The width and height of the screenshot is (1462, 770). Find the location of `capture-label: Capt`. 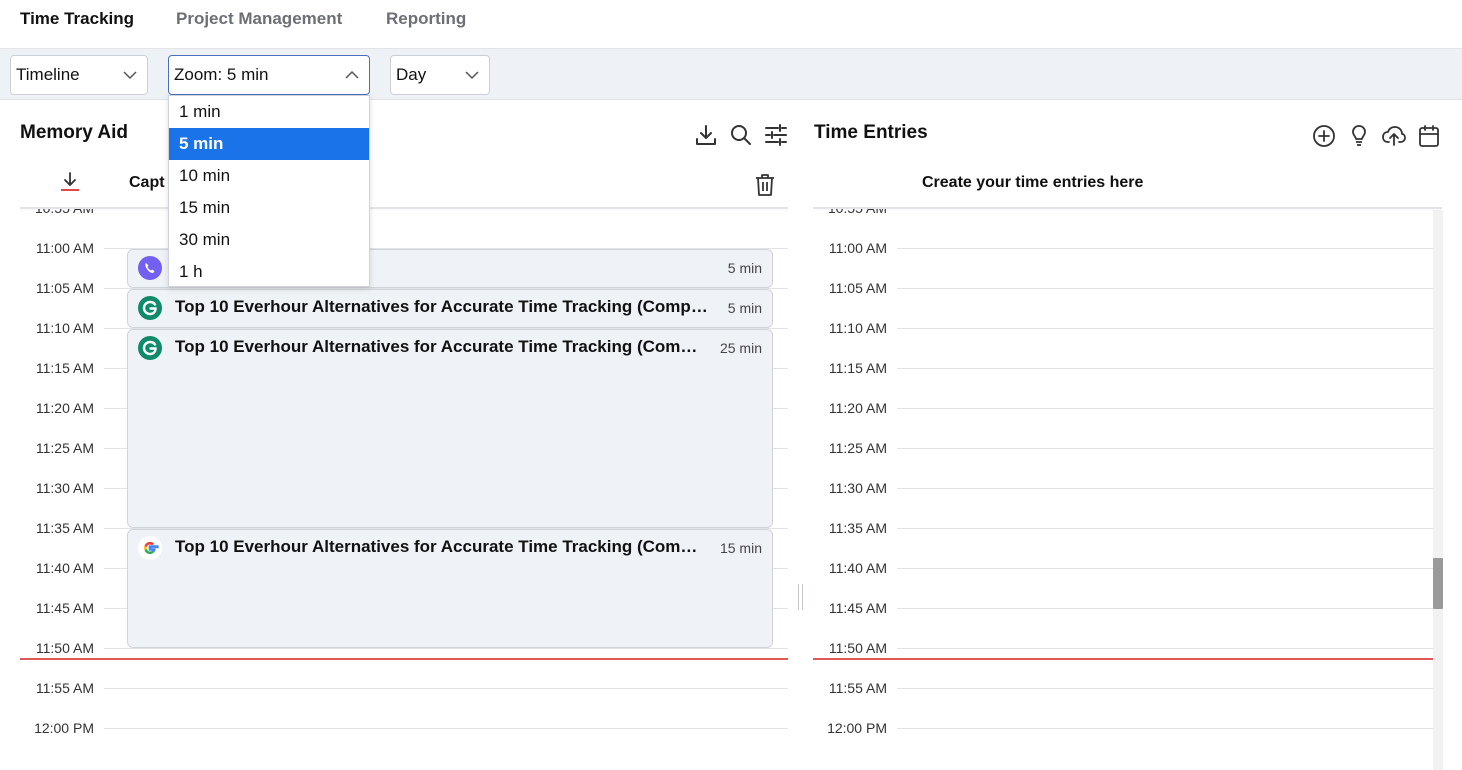

capture-label: Capt is located at coordinates (147, 182).